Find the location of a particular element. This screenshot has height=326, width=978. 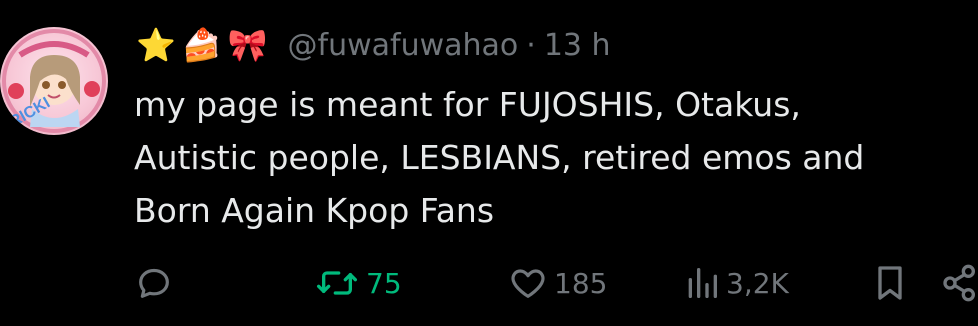

like-count: 185 is located at coordinates (581, 283).